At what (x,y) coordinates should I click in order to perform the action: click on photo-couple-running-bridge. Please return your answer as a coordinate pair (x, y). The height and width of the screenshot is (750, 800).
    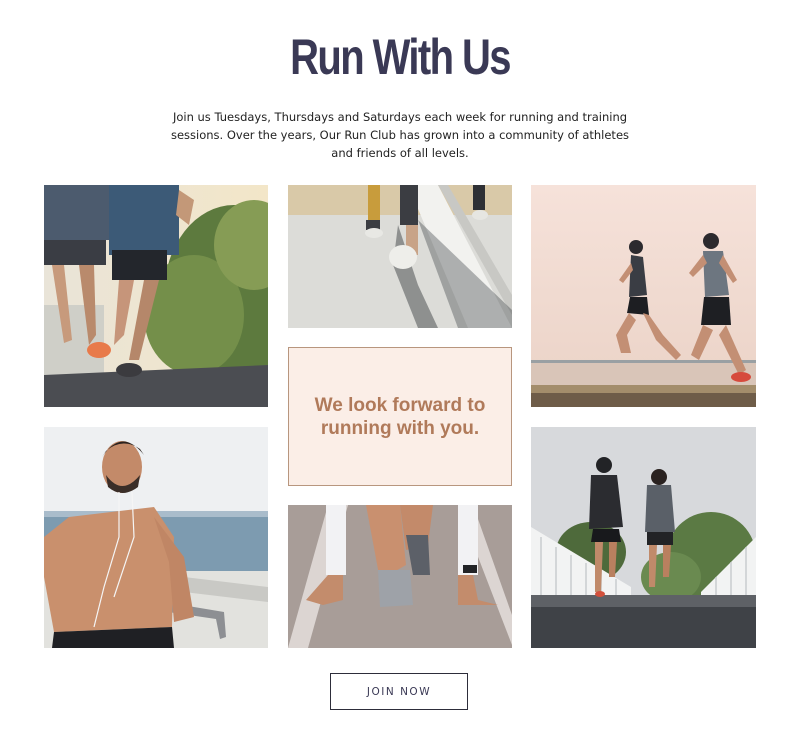
    Looking at the image, I should click on (643, 537).